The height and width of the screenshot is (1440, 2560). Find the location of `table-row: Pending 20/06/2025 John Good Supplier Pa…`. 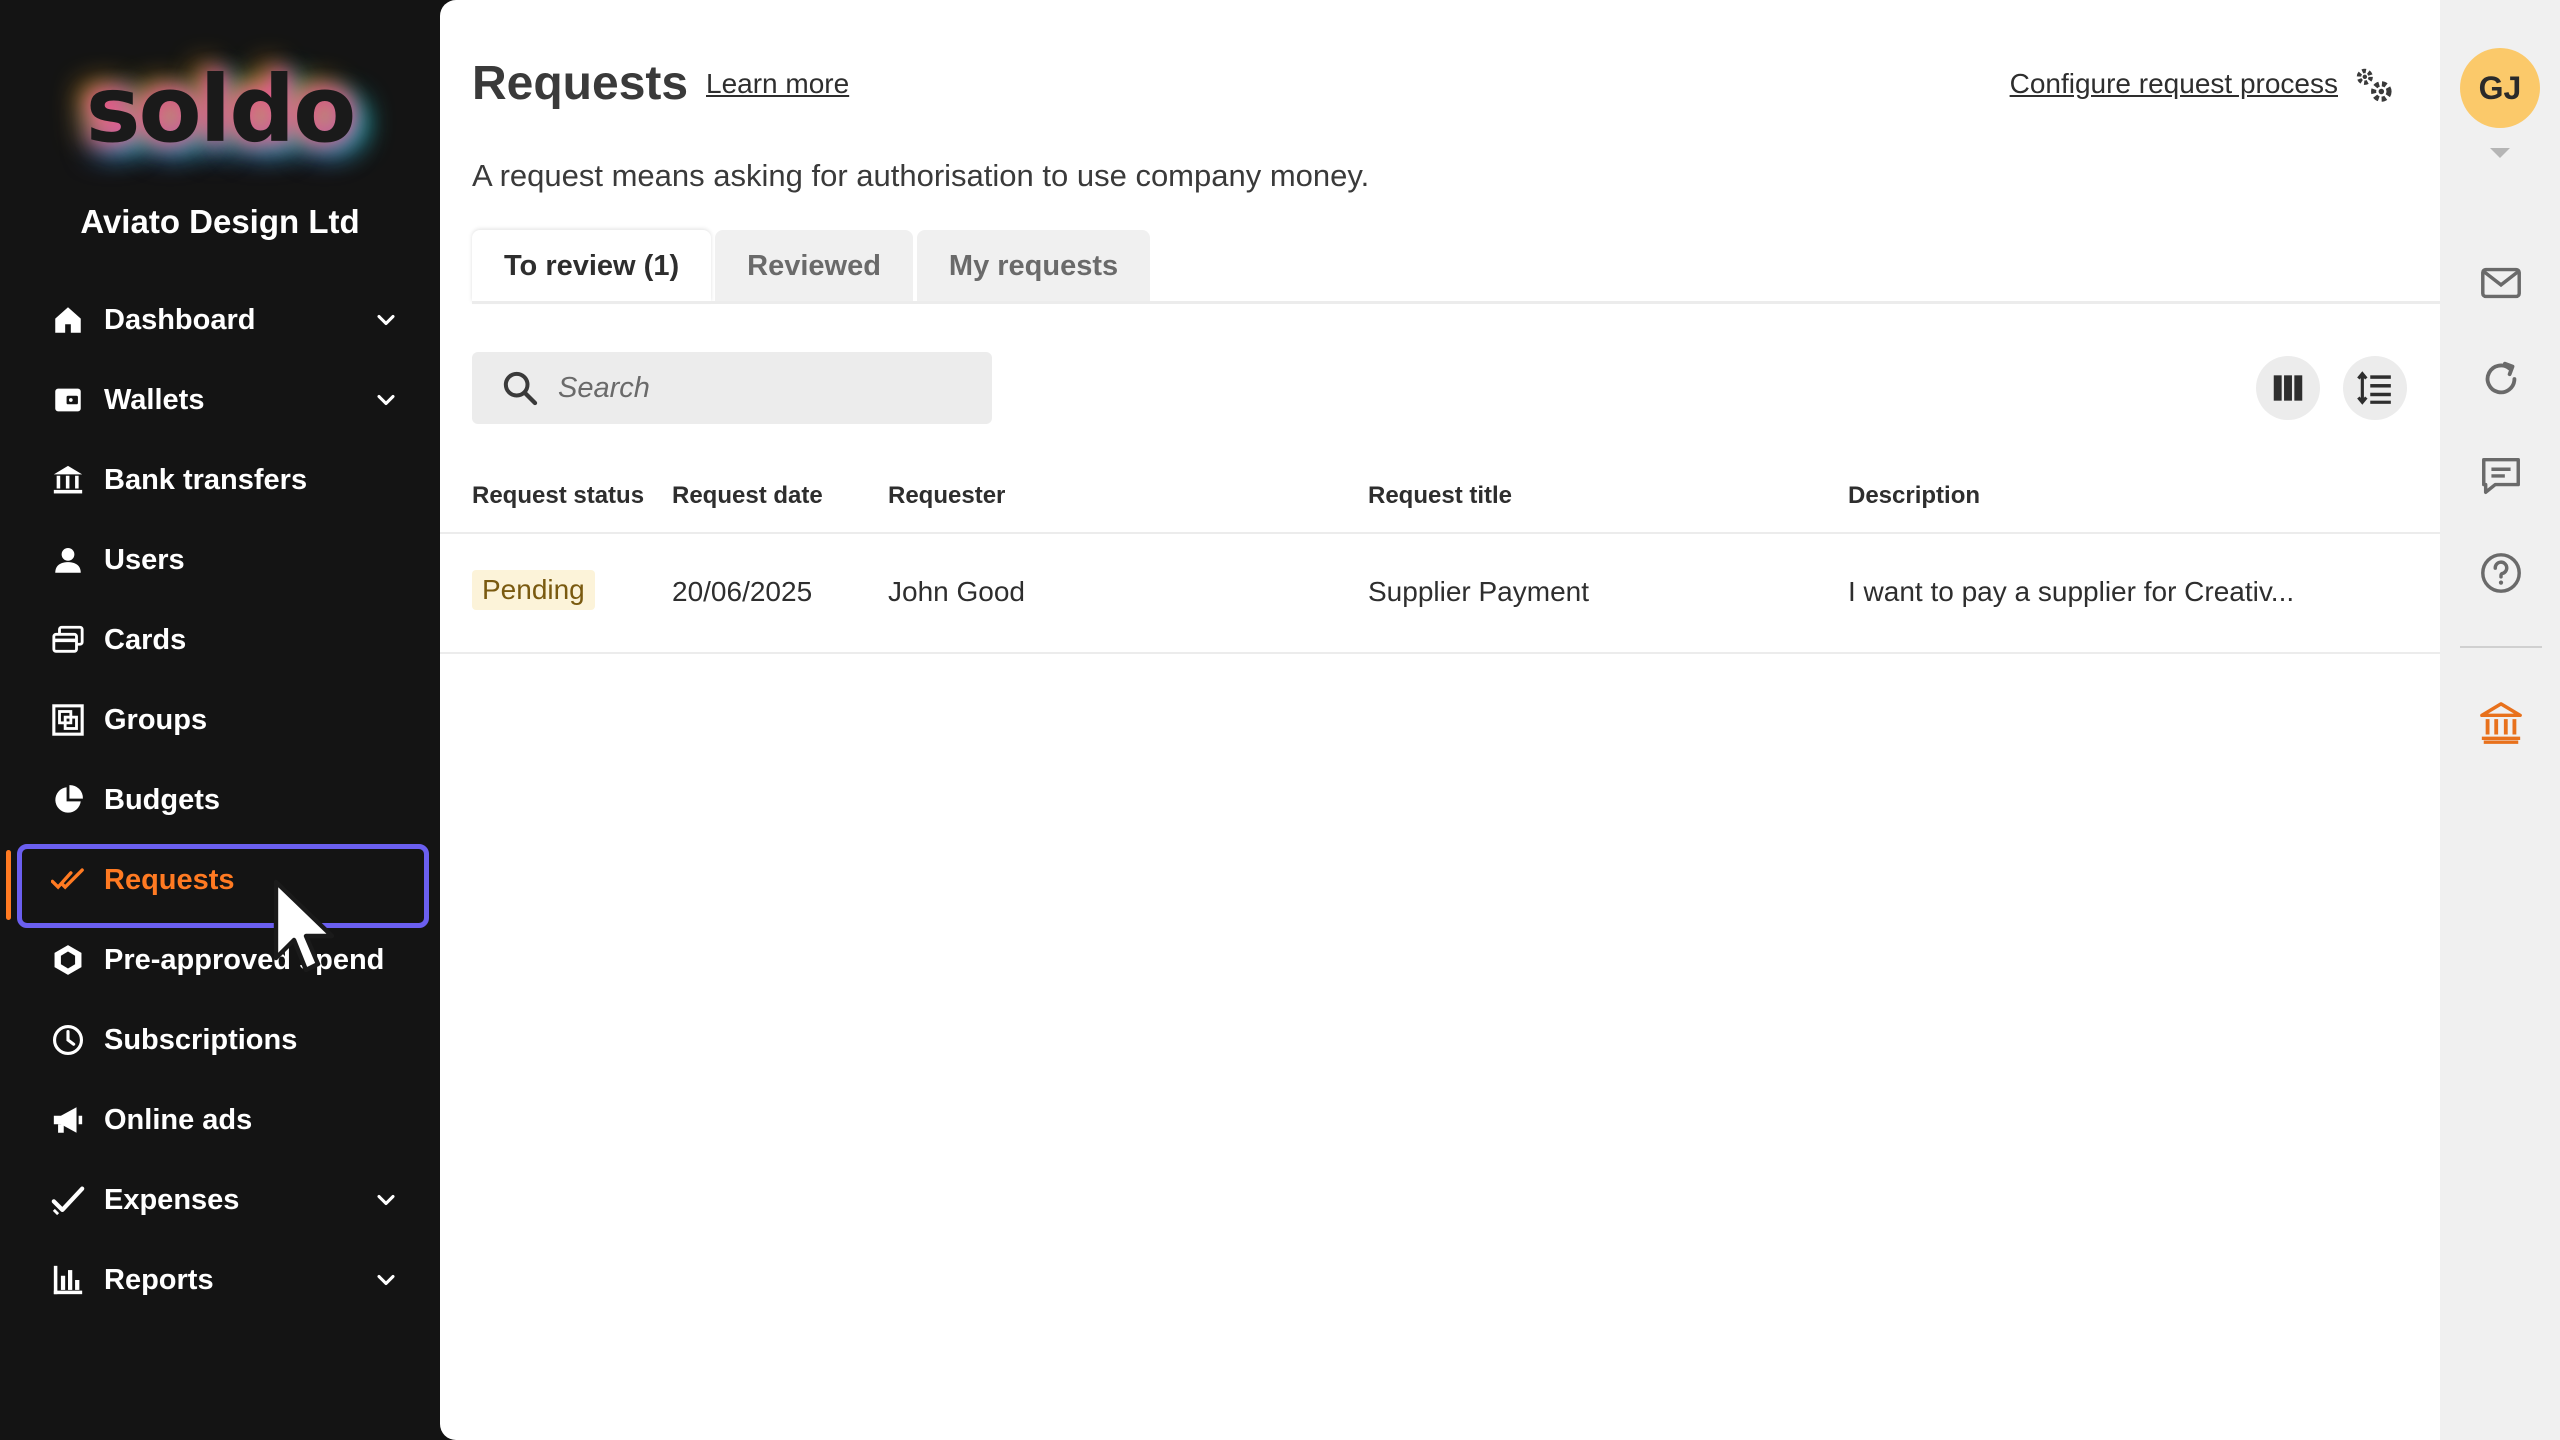

table-row: Pending 20/06/2025 John Good Supplier Pa… is located at coordinates (1440, 594).